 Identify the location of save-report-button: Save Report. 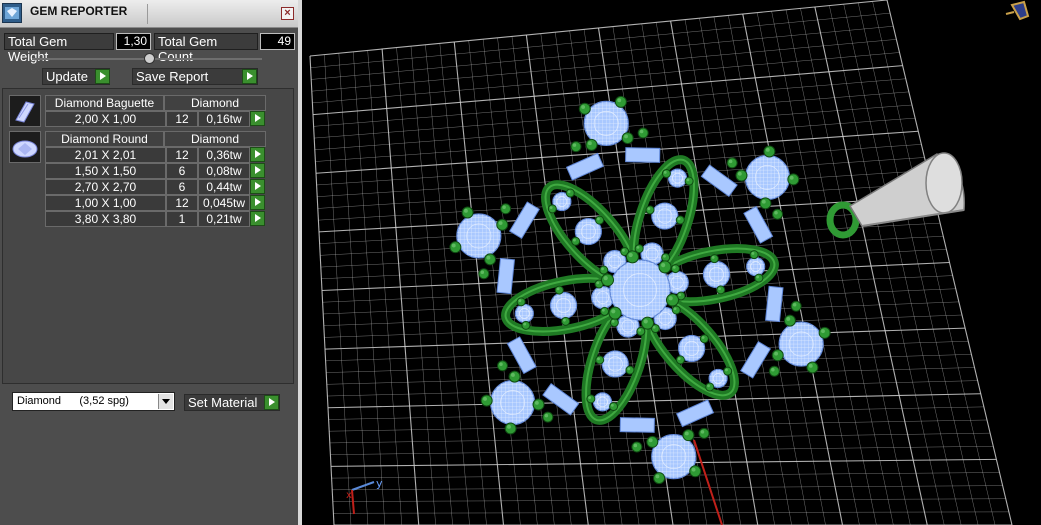
(195, 76).